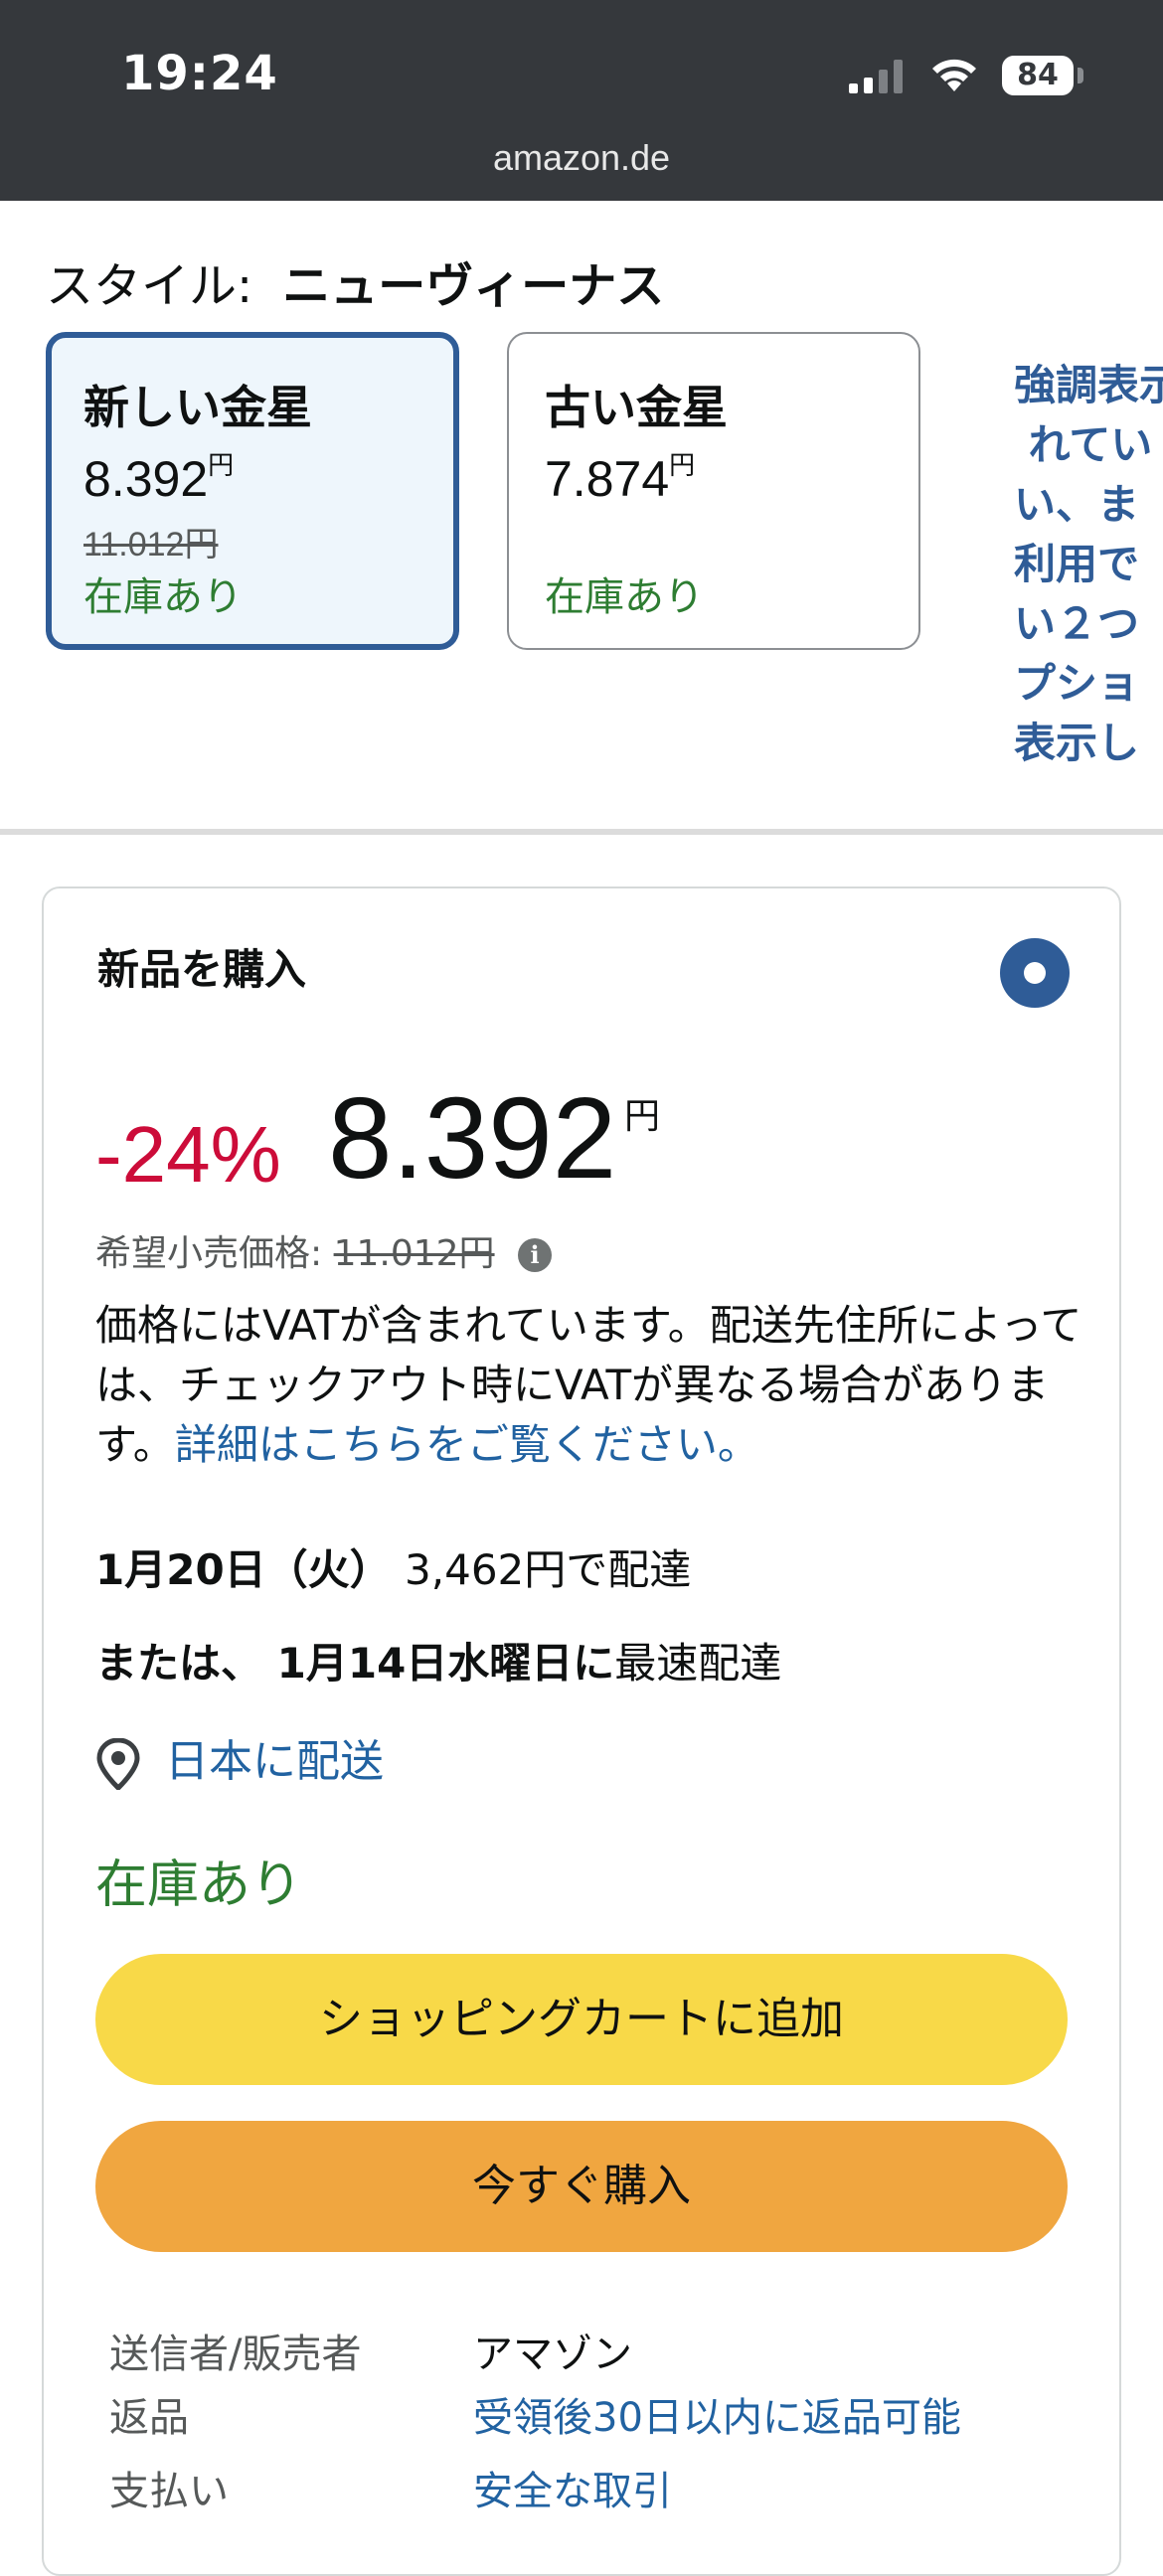  I want to click on buy-new-radio, so click(1035, 973).